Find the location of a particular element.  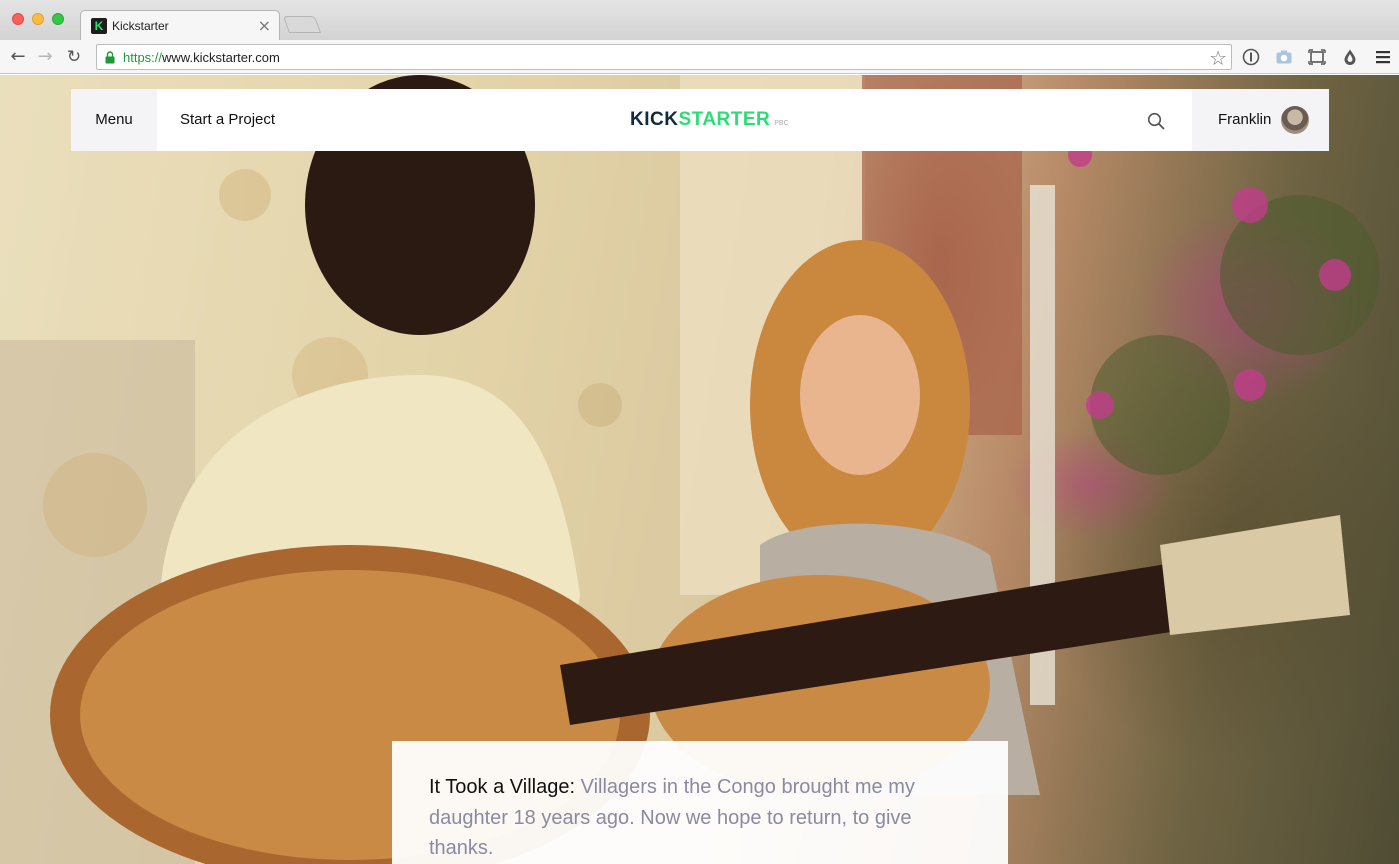

start-a-project-link: Start a Project is located at coordinates (227, 120).